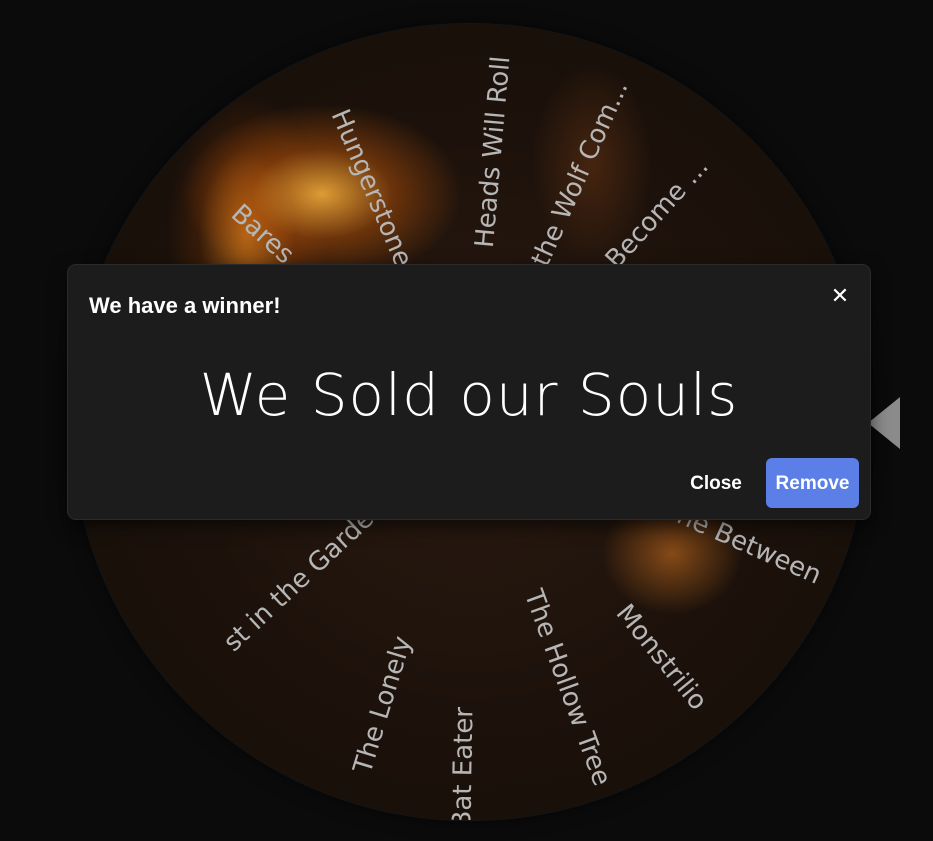 This screenshot has height=841, width=933. What do you see at coordinates (567, 687) in the screenshot?
I see `wheel-slice-label: The Hollow Tree` at bounding box center [567, 687].